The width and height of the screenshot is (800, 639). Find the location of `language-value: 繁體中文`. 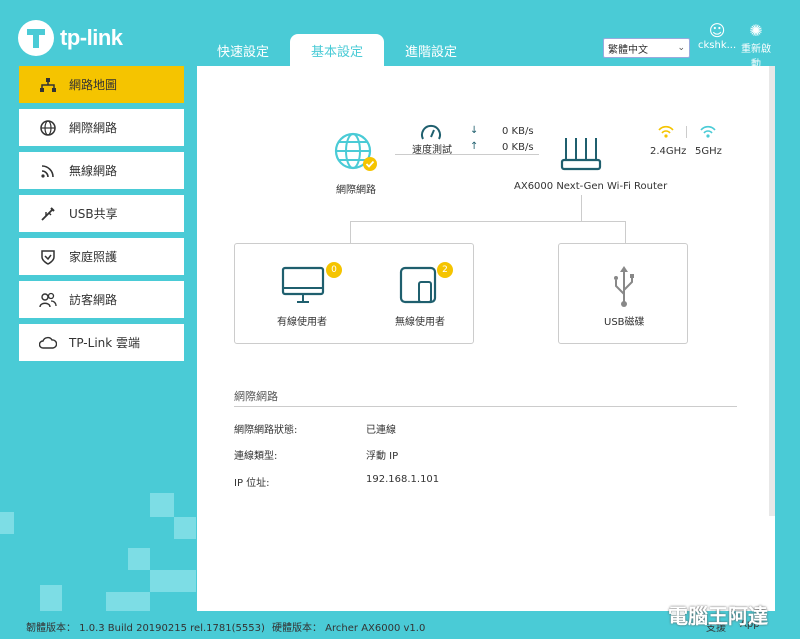

language-value: 繁體中文 is located at coordinates (628, 50).